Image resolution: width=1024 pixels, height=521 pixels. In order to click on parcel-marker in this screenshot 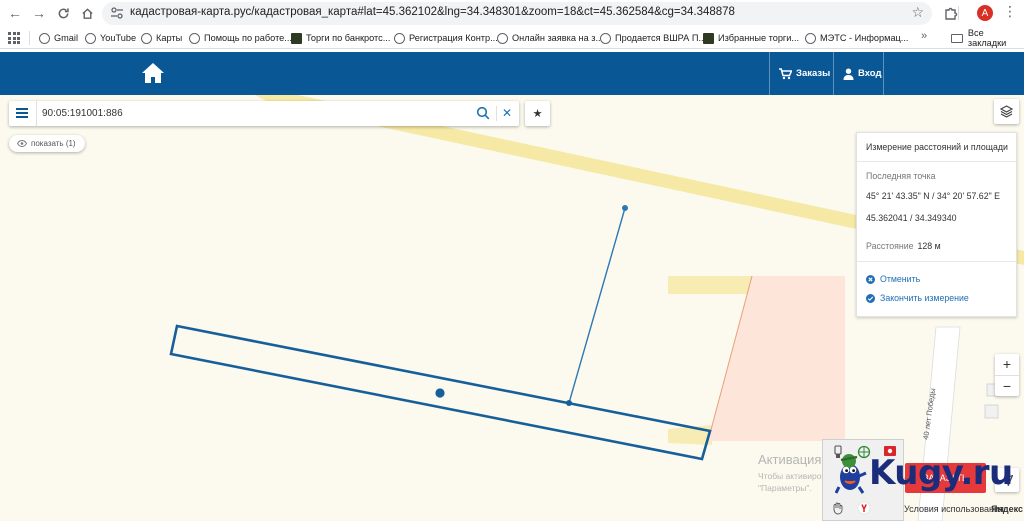, I will do `click(440, 393)`.